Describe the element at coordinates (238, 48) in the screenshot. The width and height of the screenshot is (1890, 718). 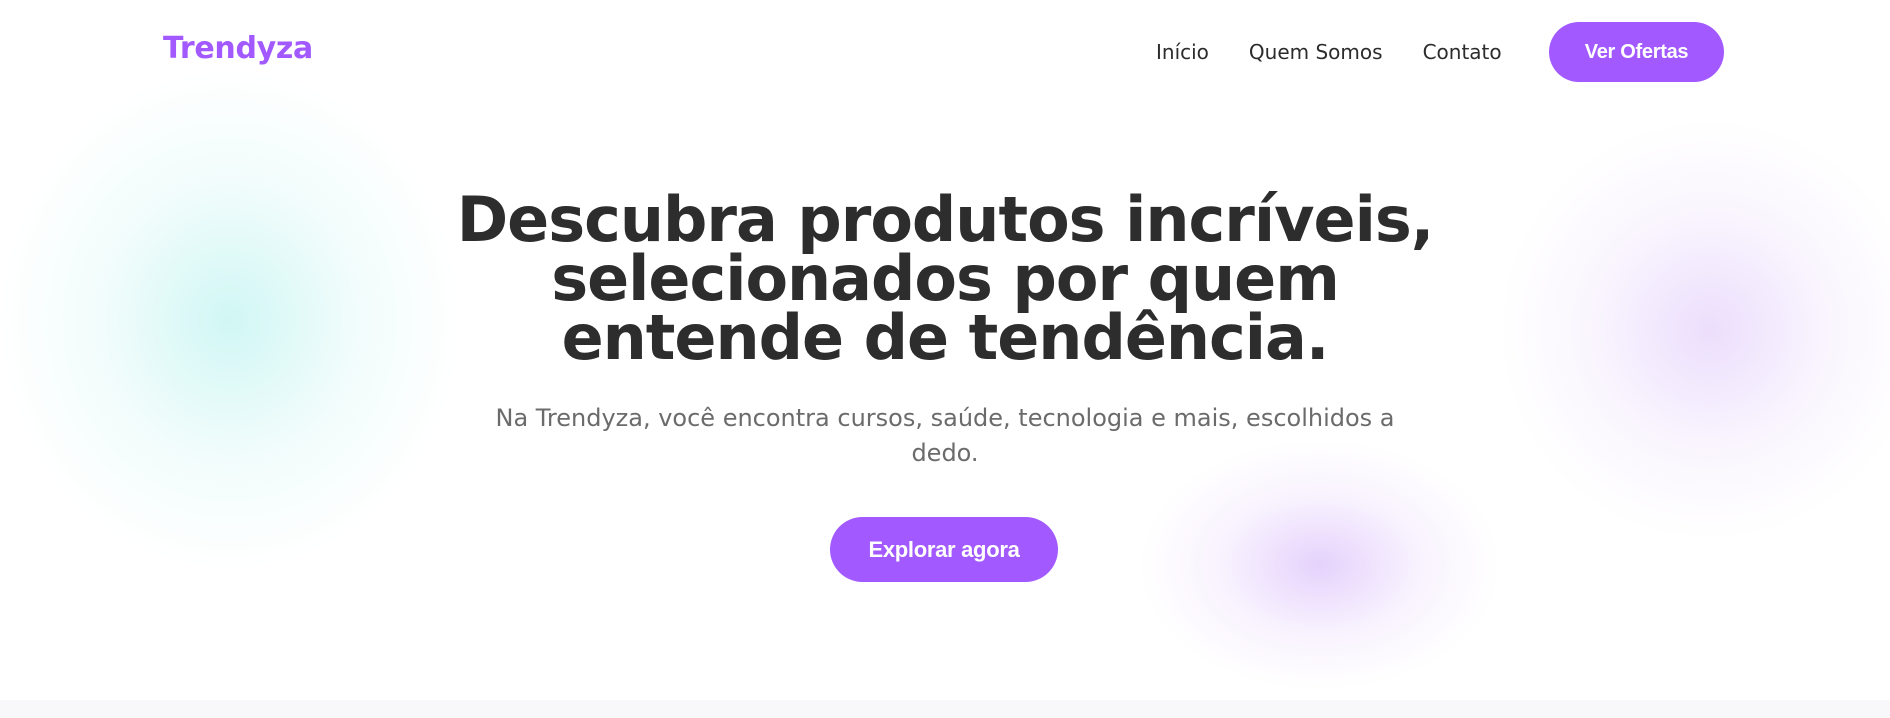
I see `brand-logo: Trendyza` at that location.